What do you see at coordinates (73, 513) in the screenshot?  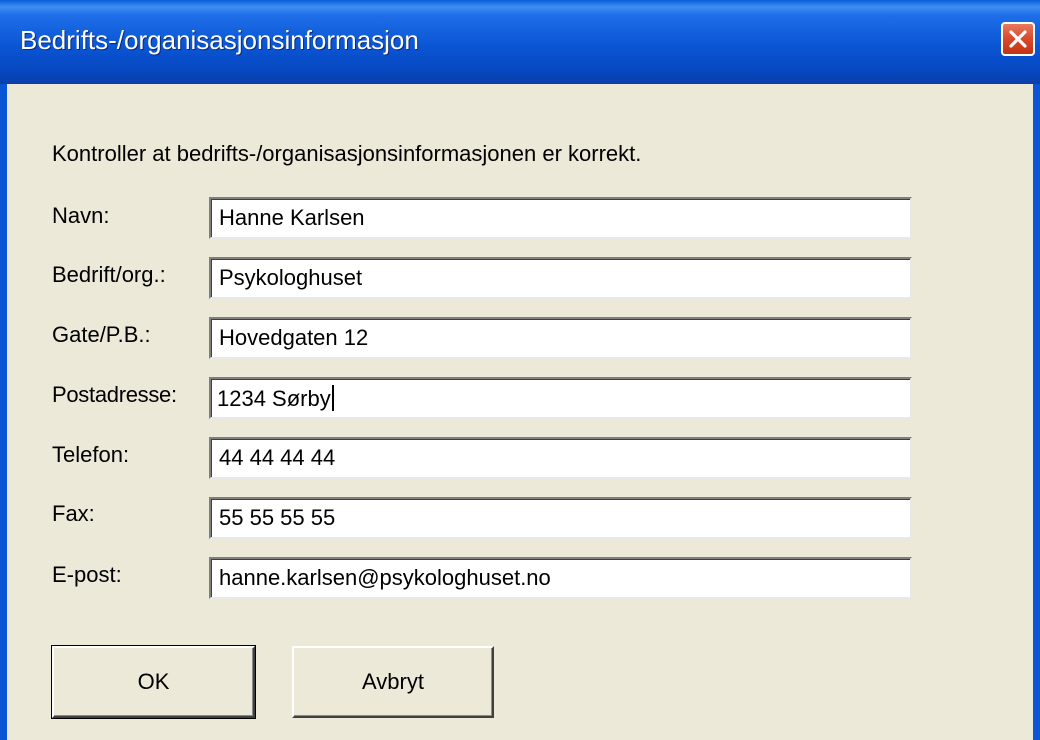 I see `fax-label: Fax:` at bounding box center [73, 513].